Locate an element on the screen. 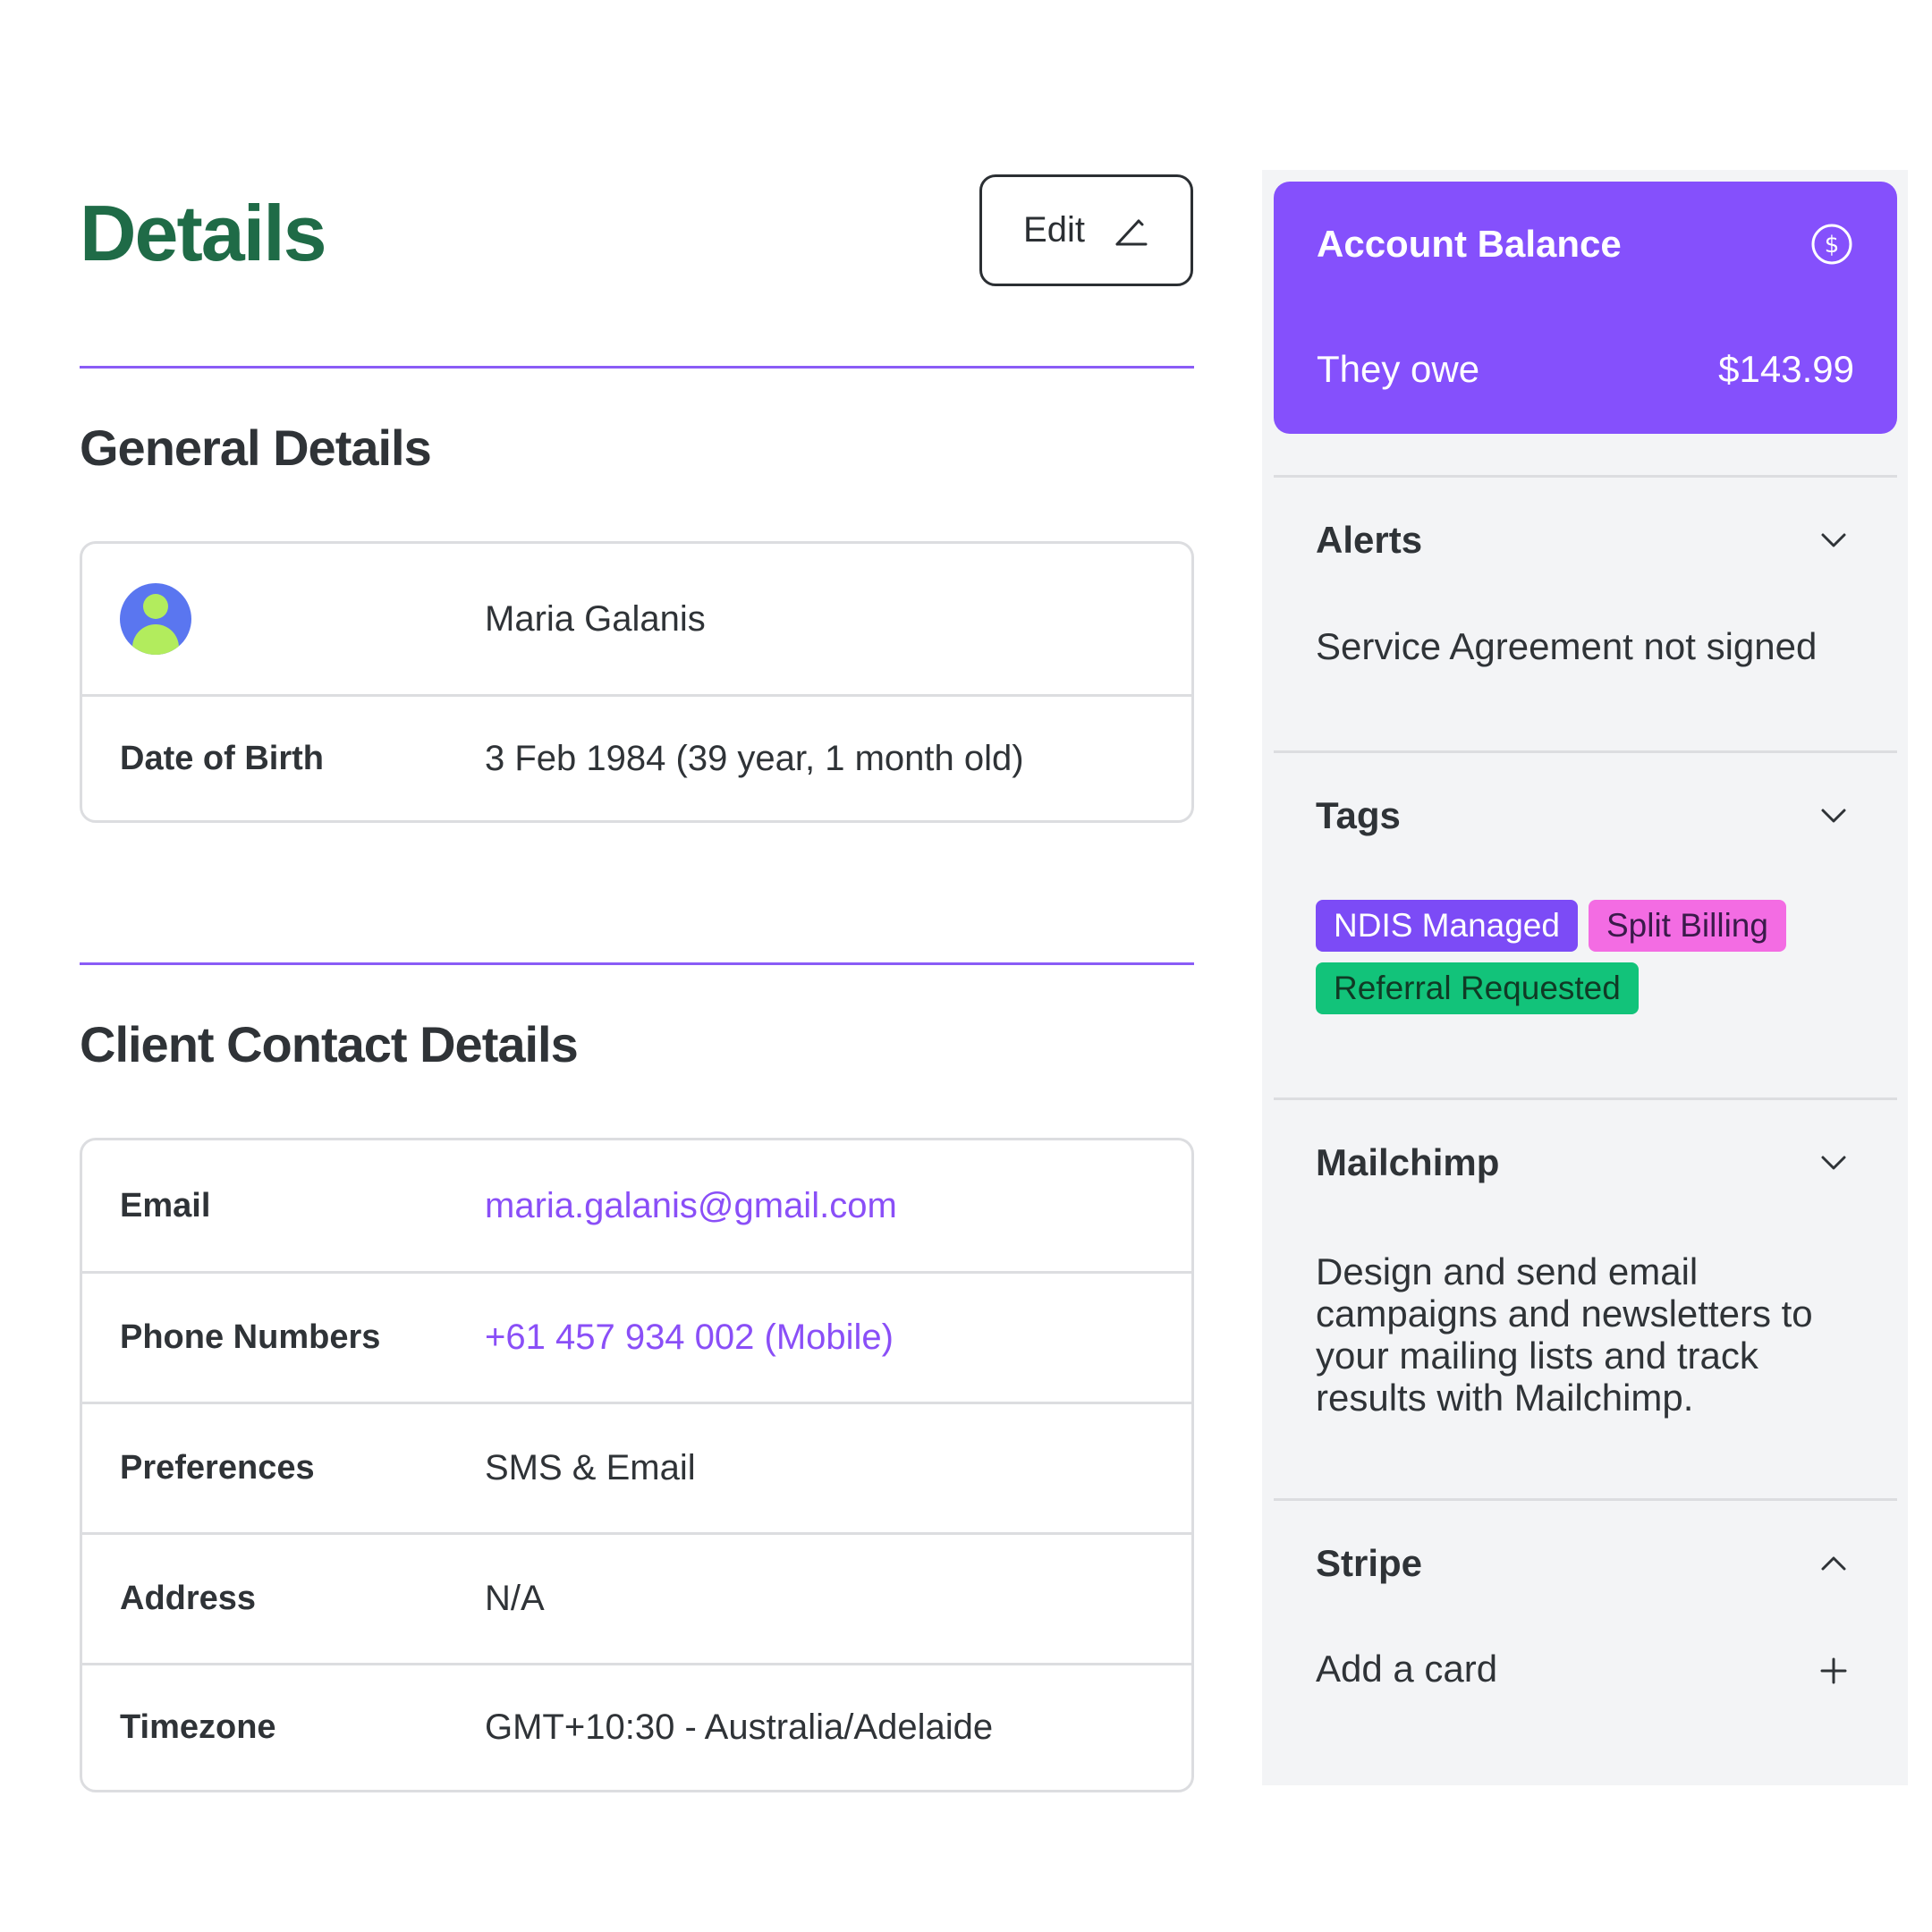  phone-label: Phone Numbers is located at coordinates (250, 1337).